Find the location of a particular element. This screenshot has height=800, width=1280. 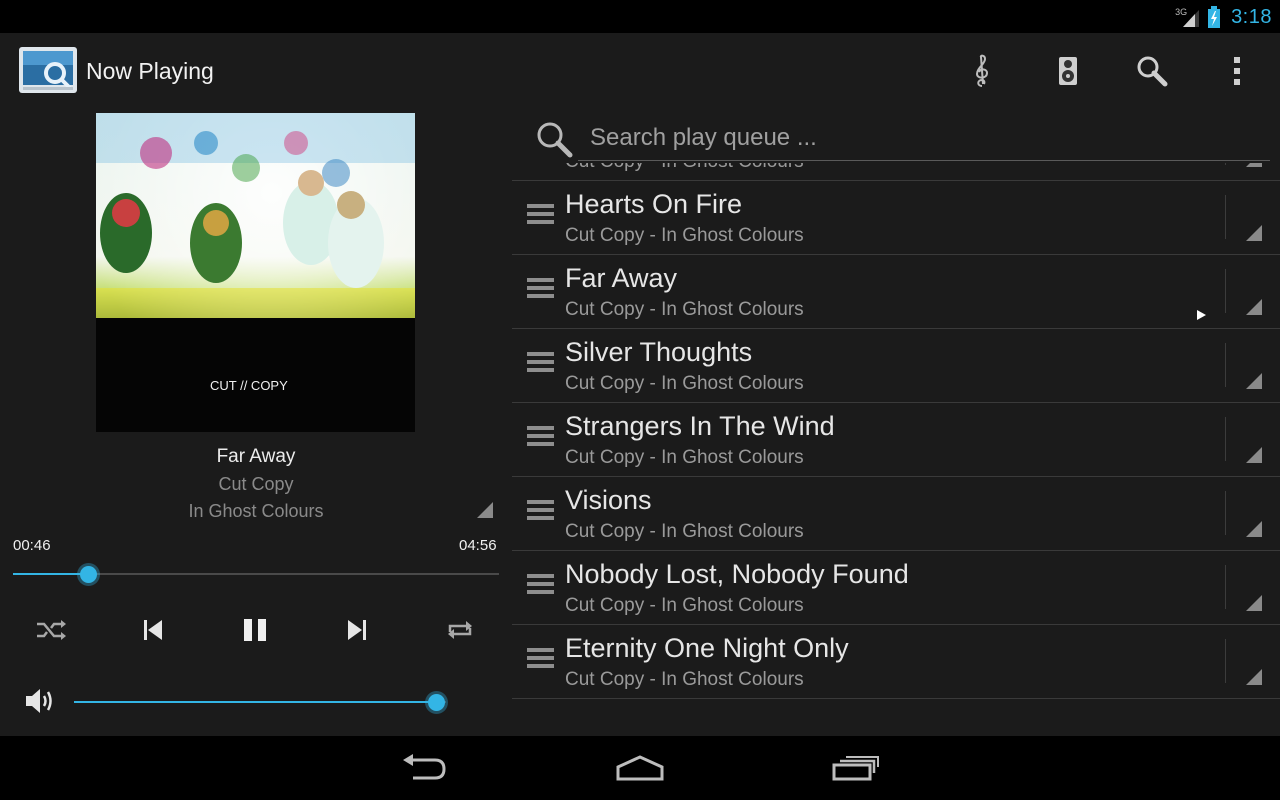

total-time: 04:56 is located at coordinates (478, 545).